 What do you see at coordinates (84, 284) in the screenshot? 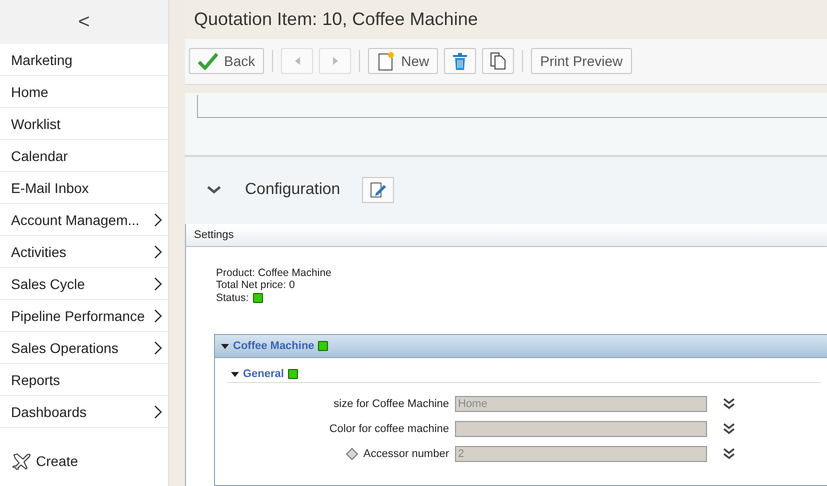
I see `nav-item: Sales Cycle` at bounding box center [84, 284].